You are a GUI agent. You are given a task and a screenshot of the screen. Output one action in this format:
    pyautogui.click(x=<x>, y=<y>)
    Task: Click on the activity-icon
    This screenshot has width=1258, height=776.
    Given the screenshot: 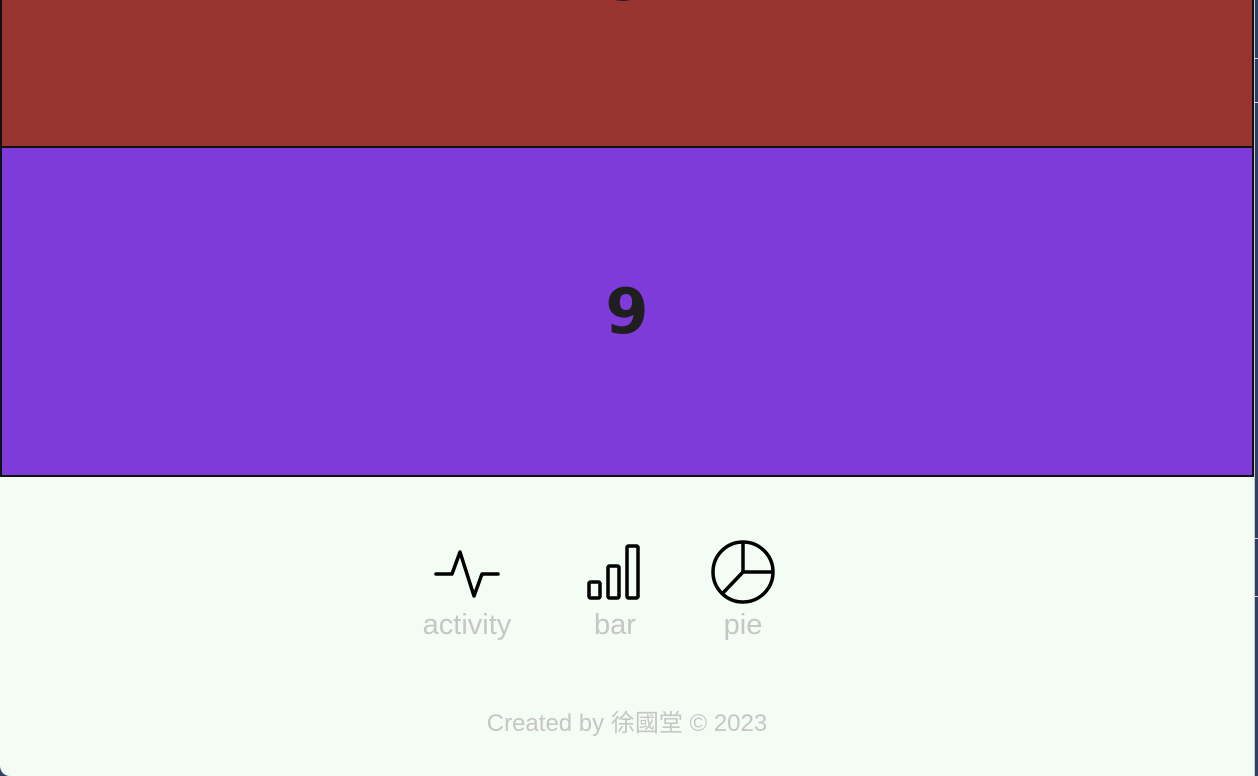 What is the action you would take?
    pyautogui.click(x=467, y=572)
    